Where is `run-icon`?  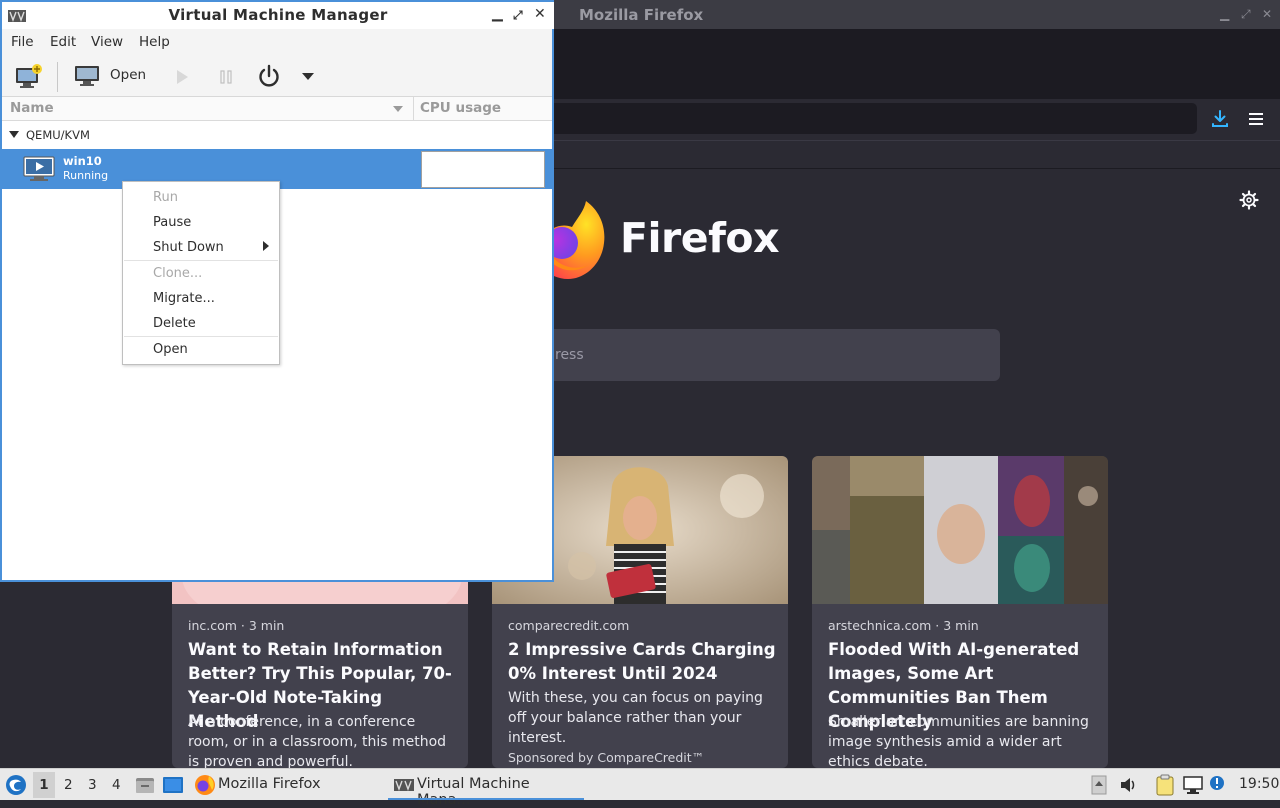
run-icon is located at coordinates (182, 77).